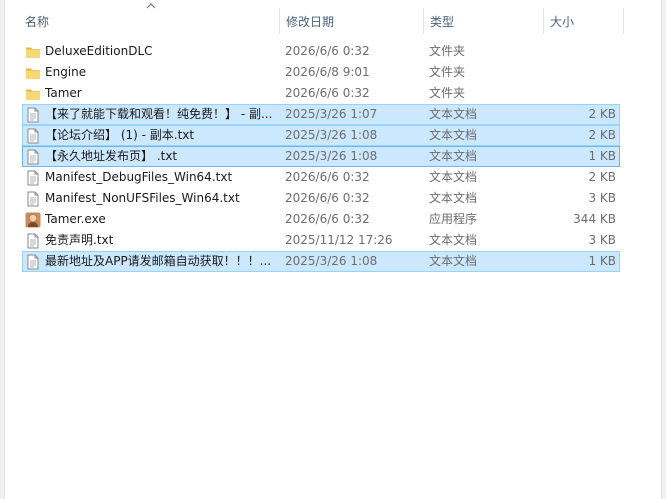  What do you see at coordinates (120, 135) in the screenshot?
I see `file-name: 【论坛介绍】 (1) - 副本.txt` at bounding box center [120, 135].